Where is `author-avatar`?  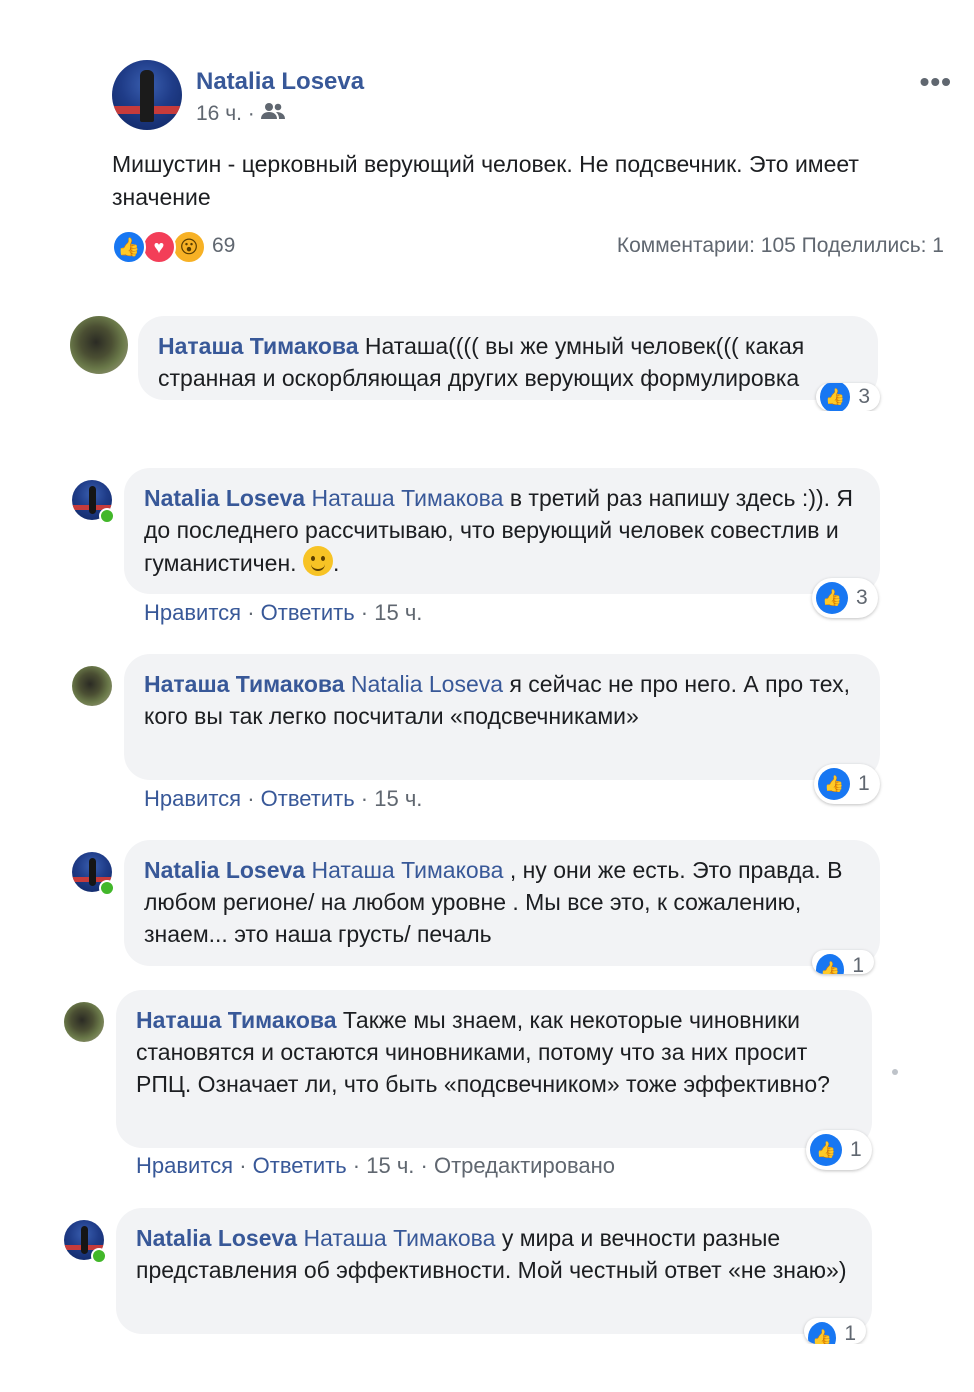
author-avatar is located at coordinates (147, 95).